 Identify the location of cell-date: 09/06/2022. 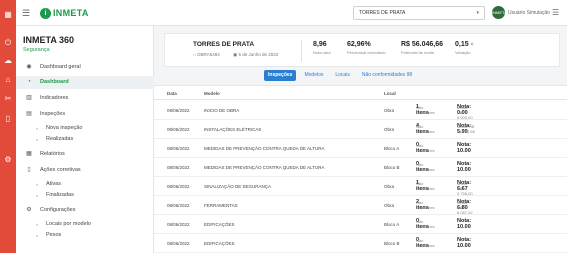
(178, 110).